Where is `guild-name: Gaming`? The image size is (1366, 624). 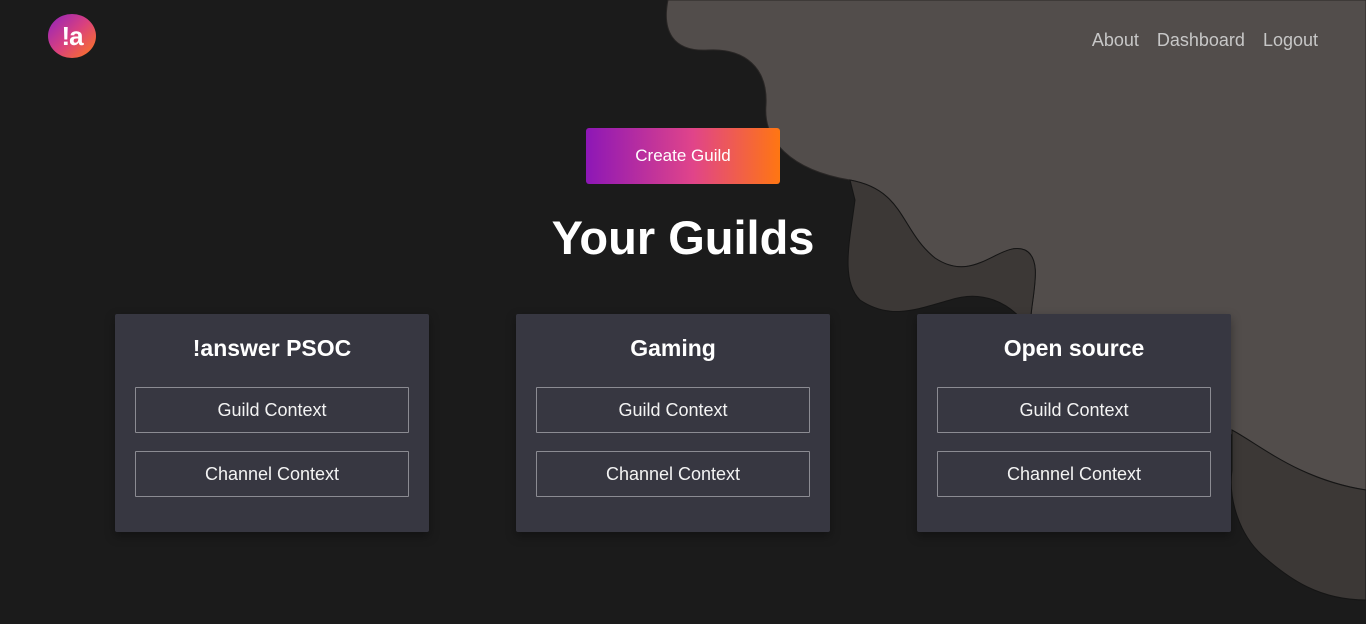 guild-name: Gaming is located at coordinates (673, 348).